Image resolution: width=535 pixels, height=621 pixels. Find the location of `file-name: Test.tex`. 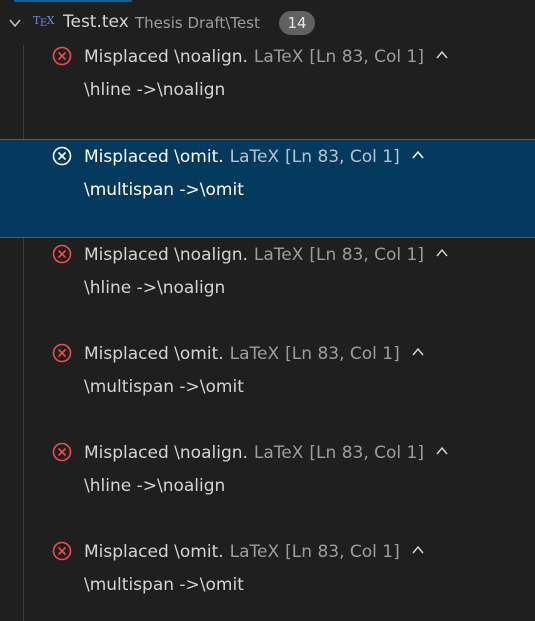

file-name: Test.tex is located at coordinates (96, 22).